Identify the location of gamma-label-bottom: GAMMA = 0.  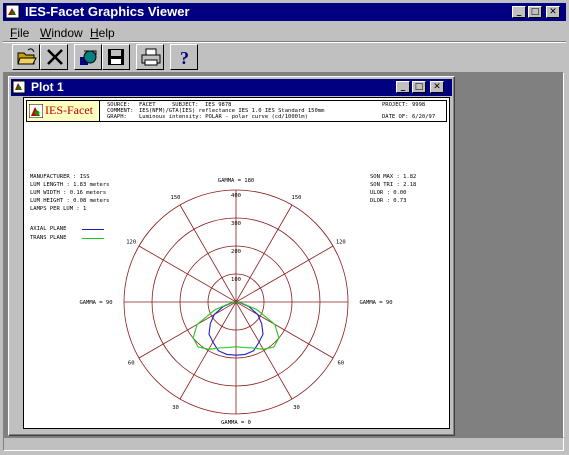
(236, 423).